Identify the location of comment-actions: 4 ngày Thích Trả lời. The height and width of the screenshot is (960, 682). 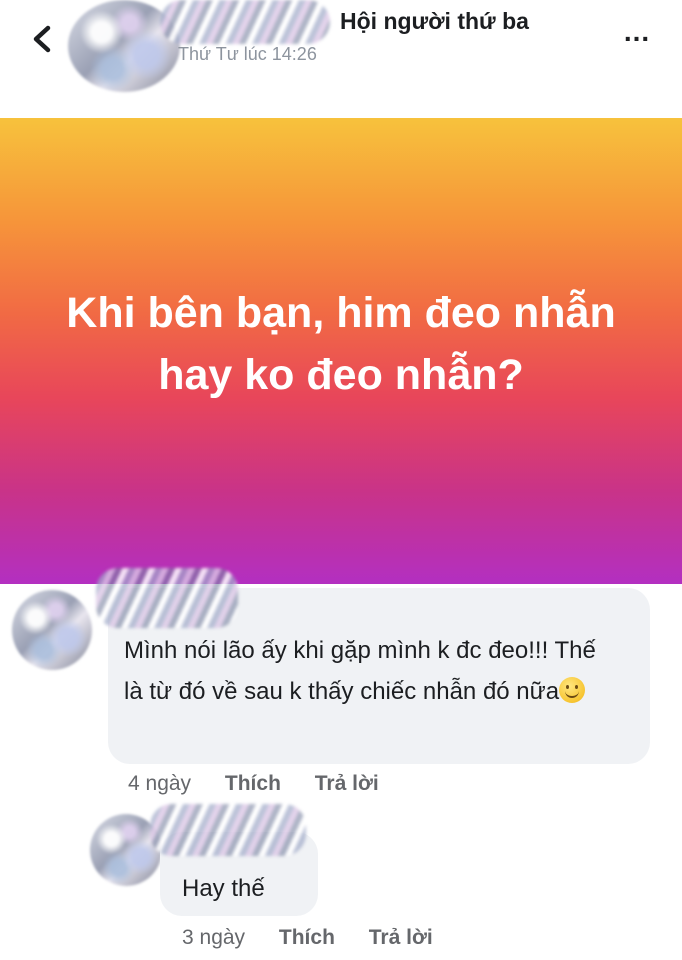
(253, 784).